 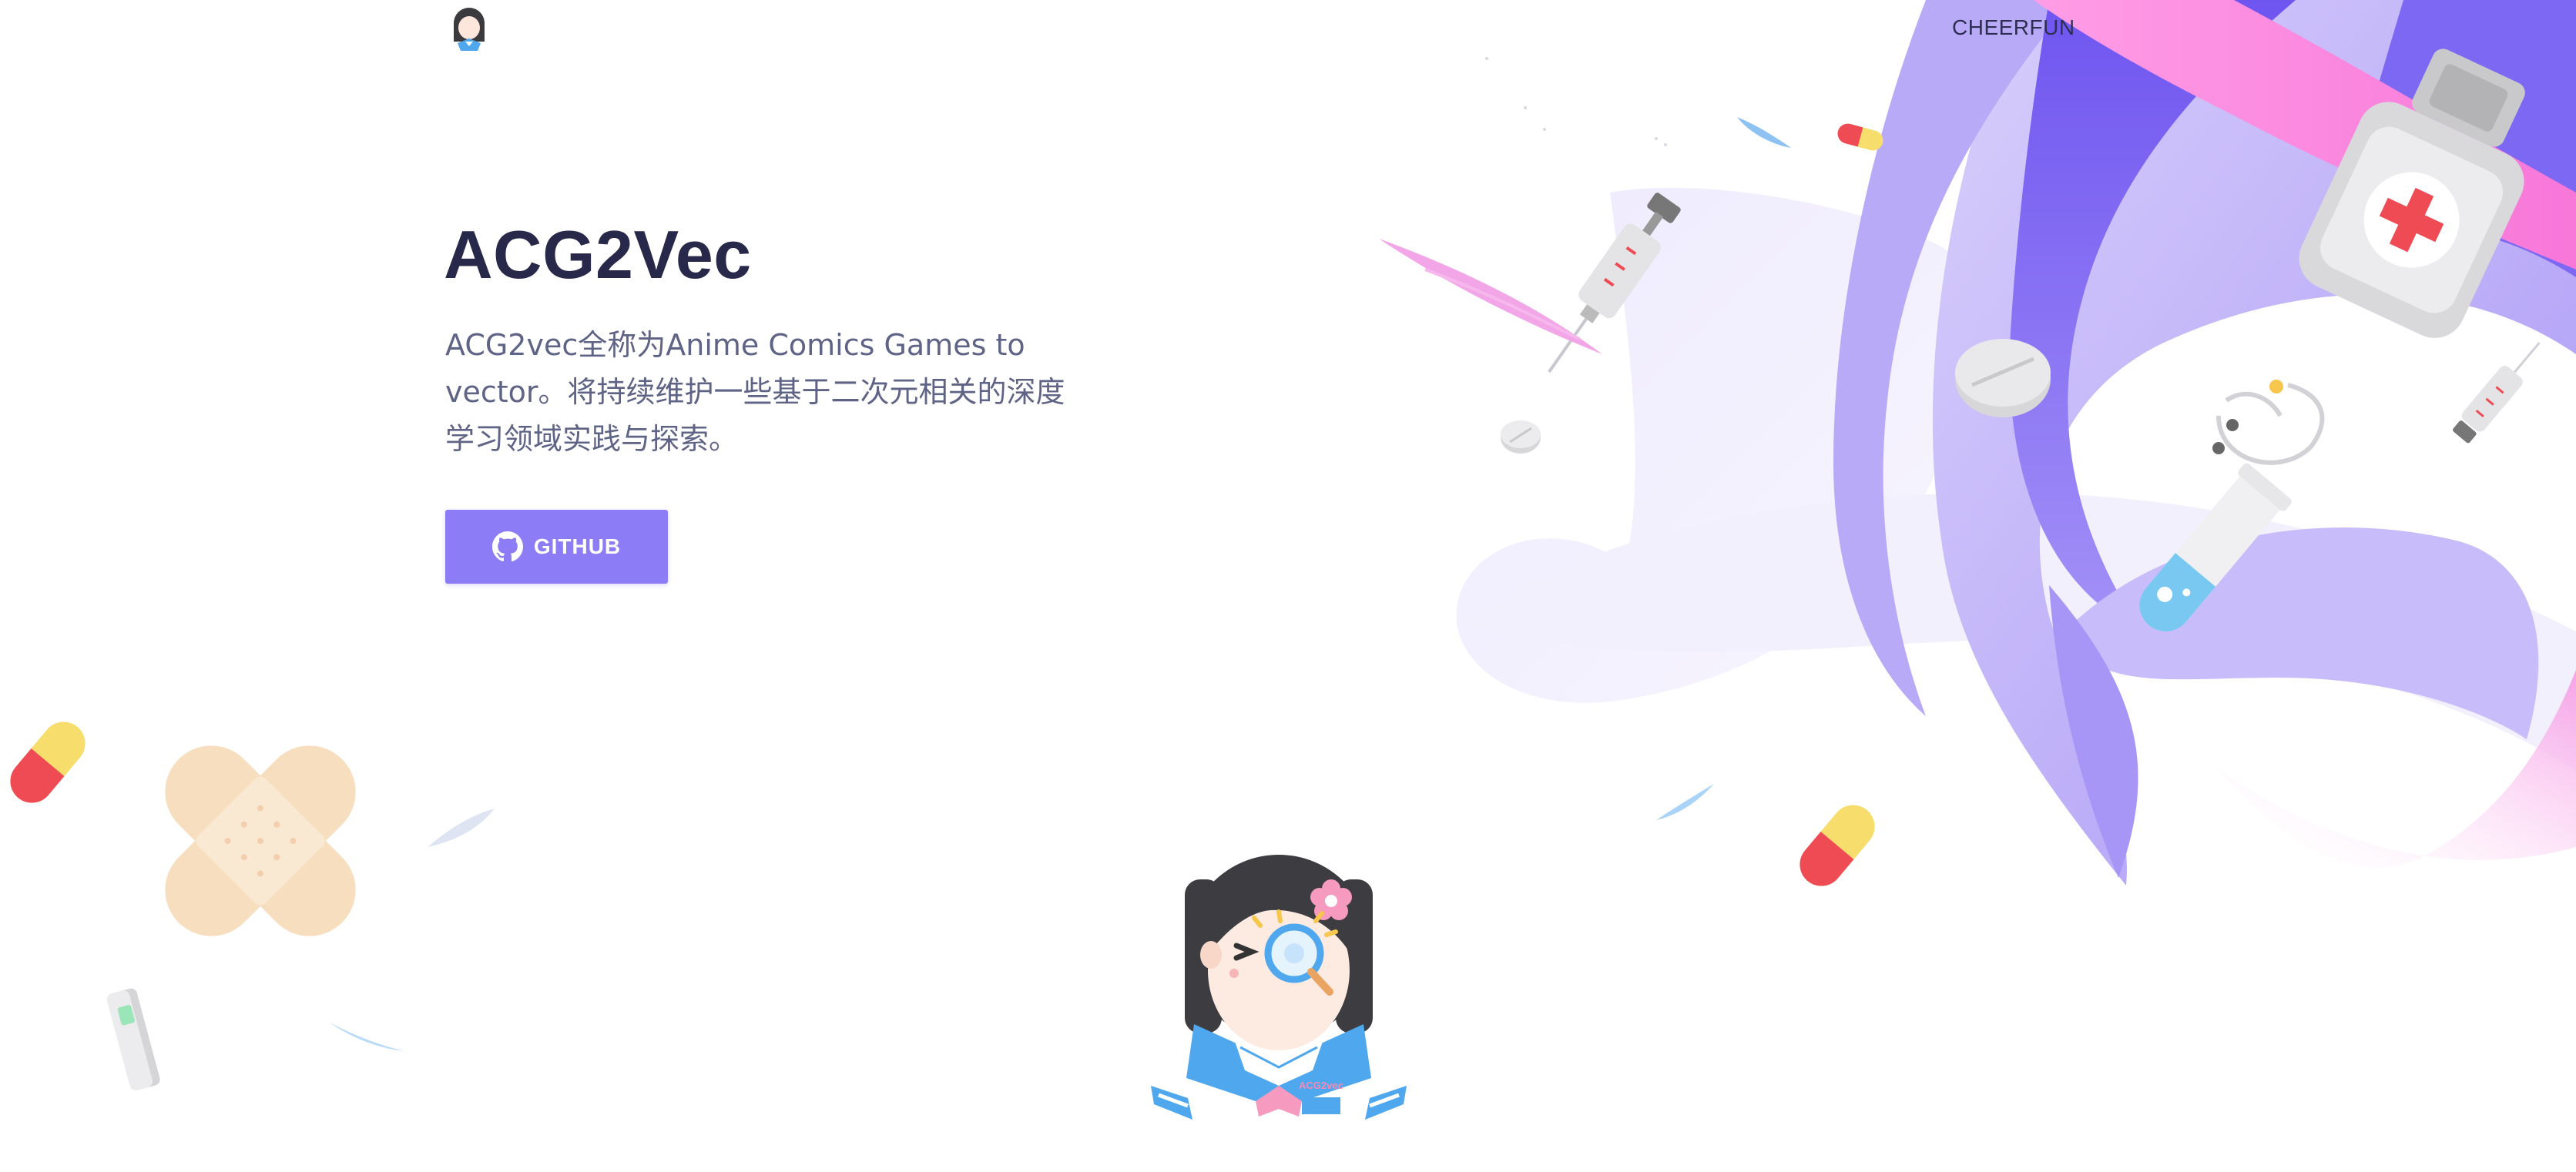 I want to click on nav-link-cheerfun: CHEERFUN, so click(x=2013, y=27).